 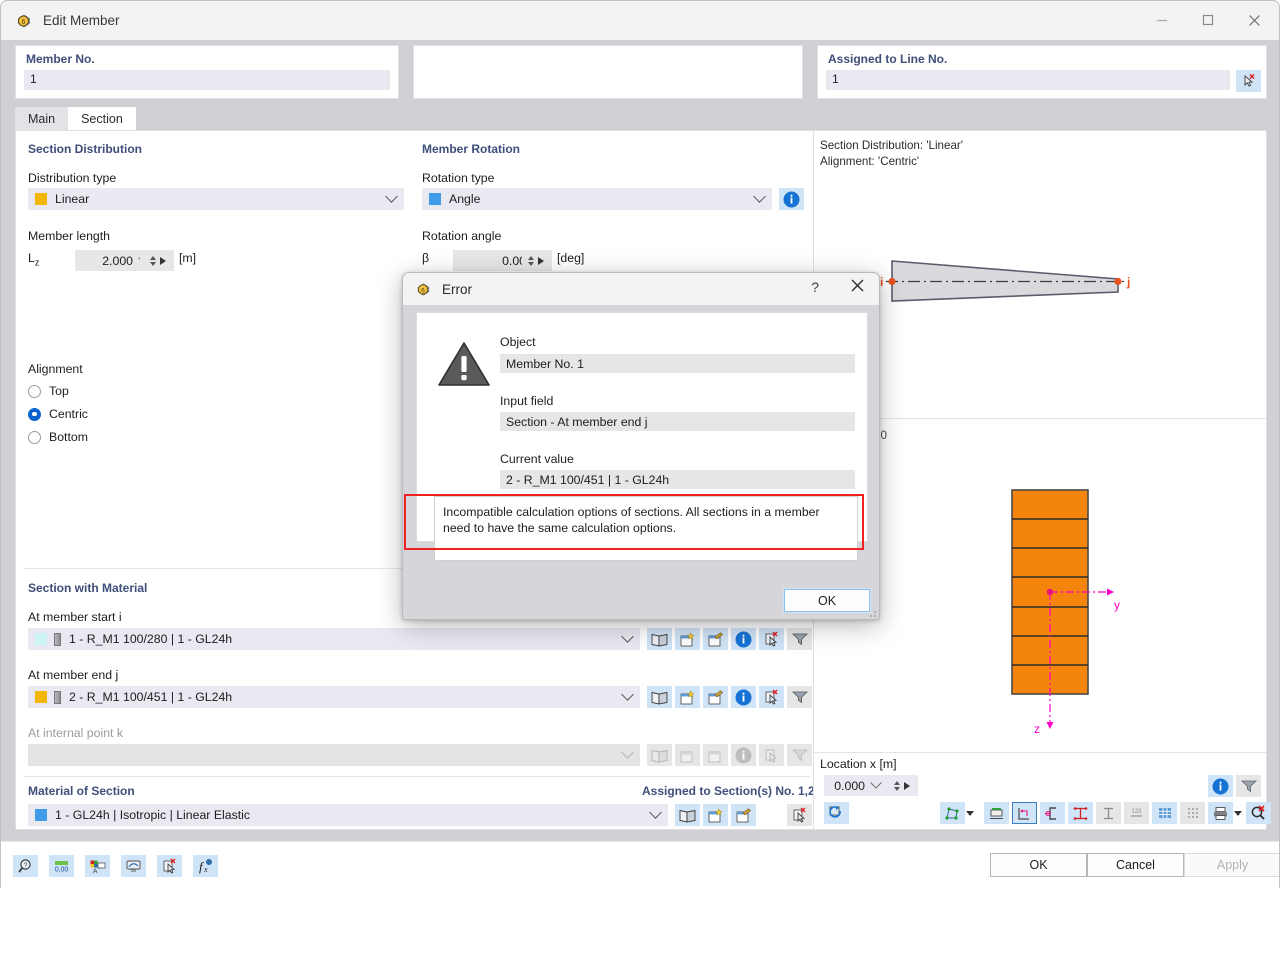 What do you see at coordinates (34, 414) in the screenshot?
I see `radio-centric` at bounding box center [34, 414].